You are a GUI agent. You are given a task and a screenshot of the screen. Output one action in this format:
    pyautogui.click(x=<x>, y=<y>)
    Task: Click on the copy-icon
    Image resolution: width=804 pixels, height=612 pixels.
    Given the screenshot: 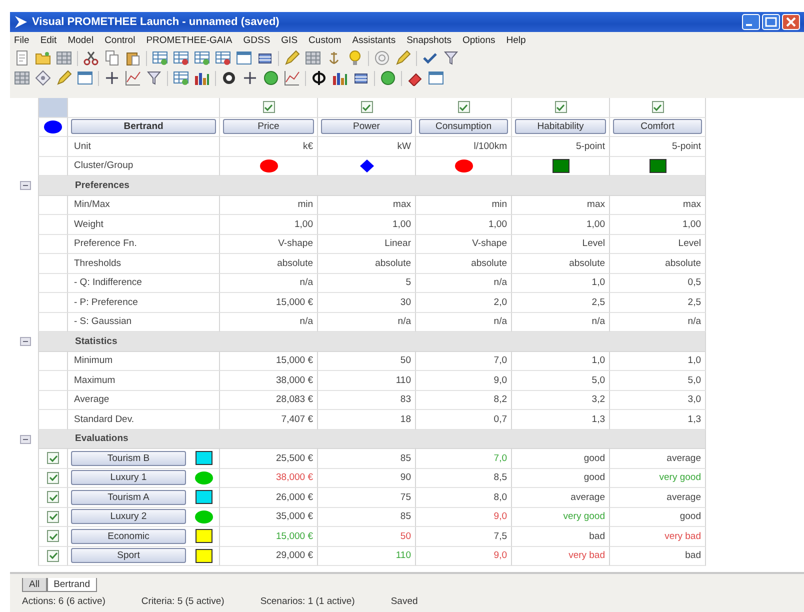 What is the action you would take?
    pyautogui.click(x=112, y=58)
    